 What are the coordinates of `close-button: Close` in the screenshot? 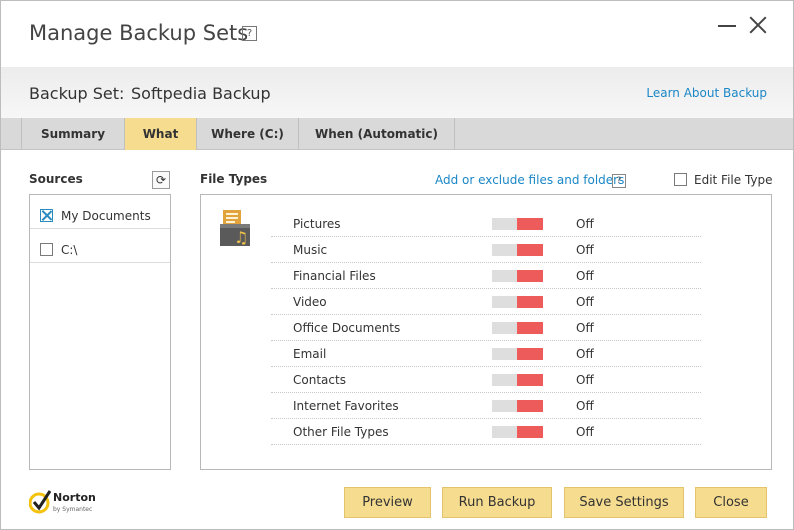 It's located at (731, 502).